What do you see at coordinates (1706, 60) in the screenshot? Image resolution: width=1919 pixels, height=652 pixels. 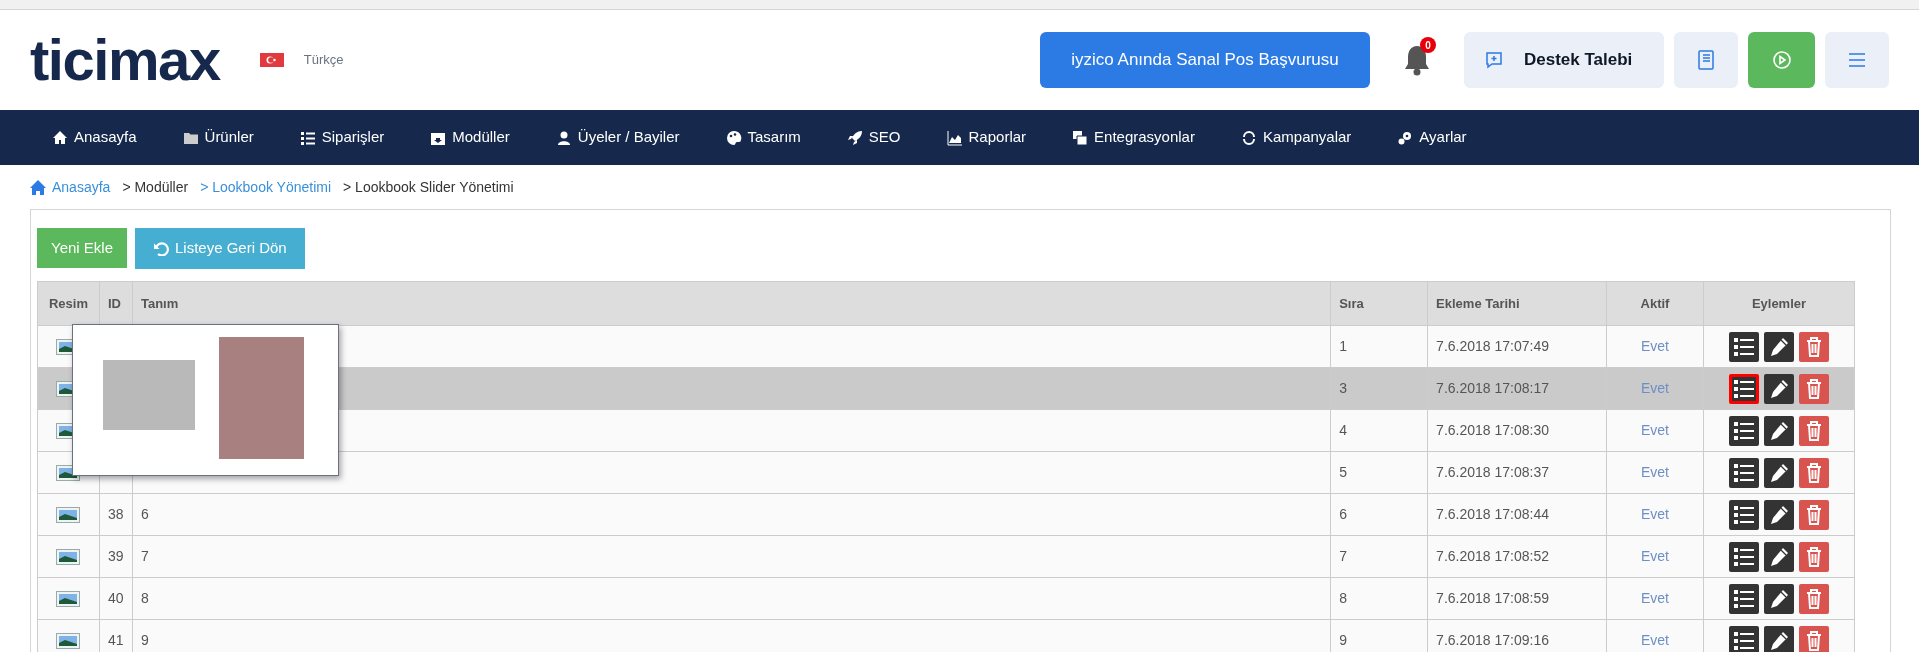 I see `book-button` at bounding box center [1706, 60].